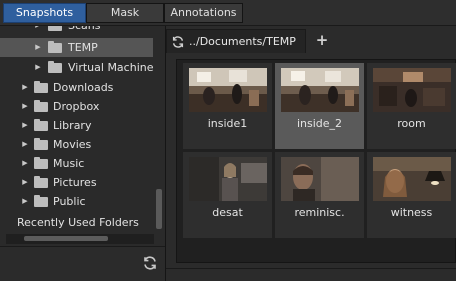 This screenshot has height=281, width=456. I want to click on thumbnail-label: inside_2, so click(319, 123).